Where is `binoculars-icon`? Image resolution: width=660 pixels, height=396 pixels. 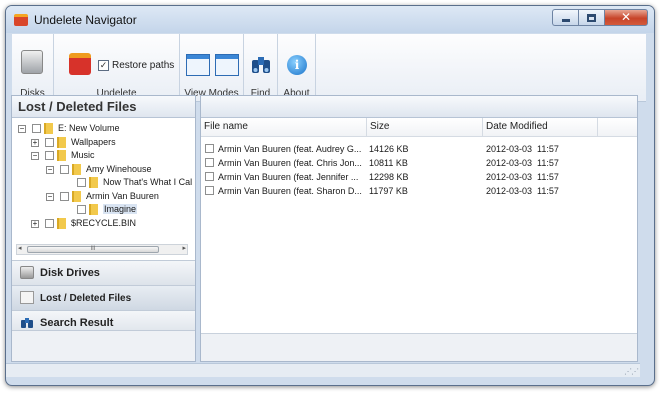 binoculars-icon is located at coordinates (27, 323).